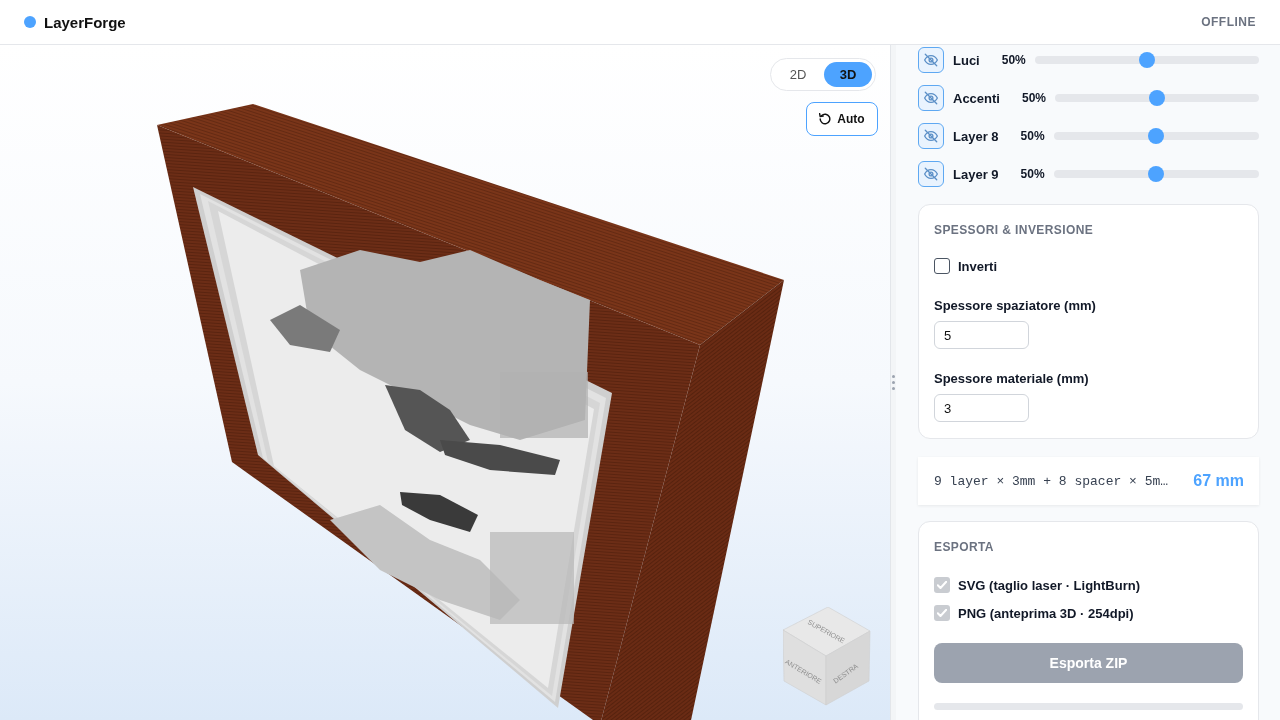 The image size is (1280, 720). What do you see at coordinates (1014, 230) in the screenshot?
I see `section-title: SPESSORI & INVERSIONE` at bounding box center [1014, 230].